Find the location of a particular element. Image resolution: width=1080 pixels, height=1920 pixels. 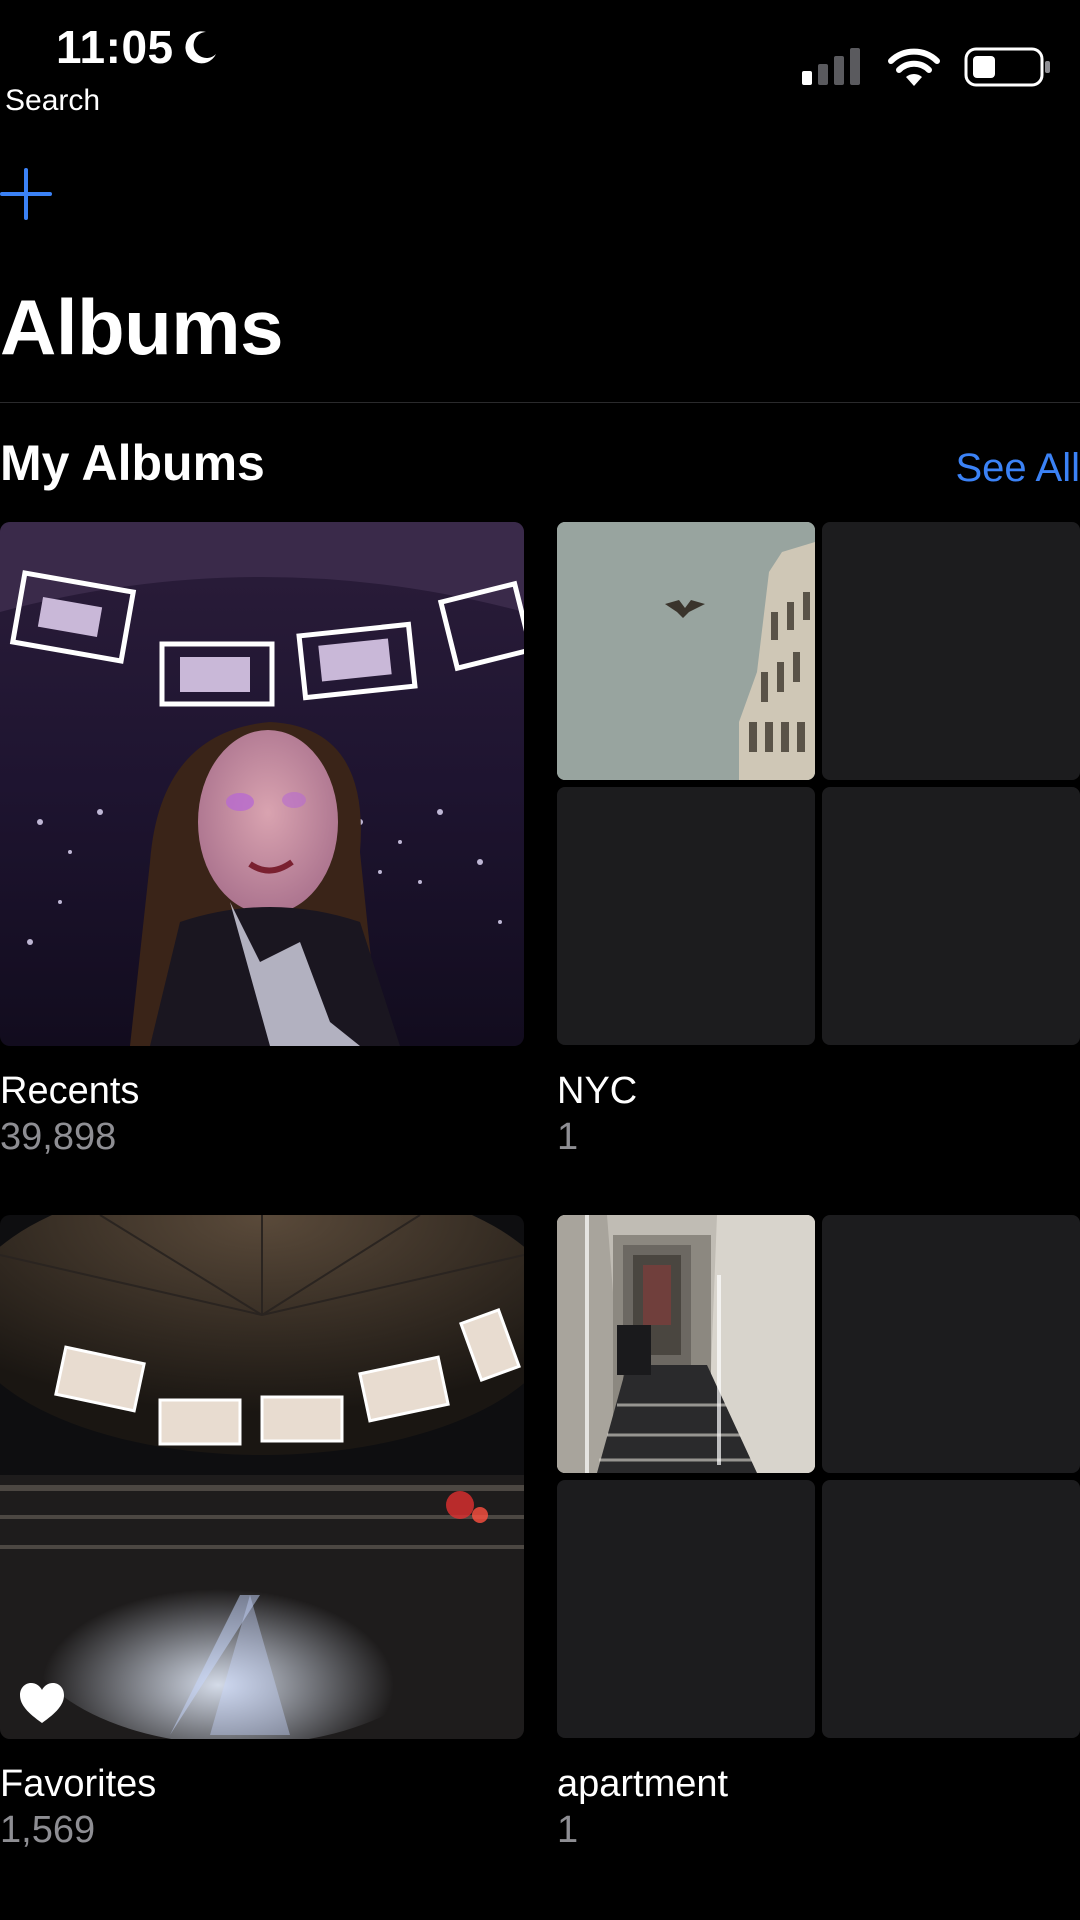

album-name: apartment is located at coordinates (643, 1784).